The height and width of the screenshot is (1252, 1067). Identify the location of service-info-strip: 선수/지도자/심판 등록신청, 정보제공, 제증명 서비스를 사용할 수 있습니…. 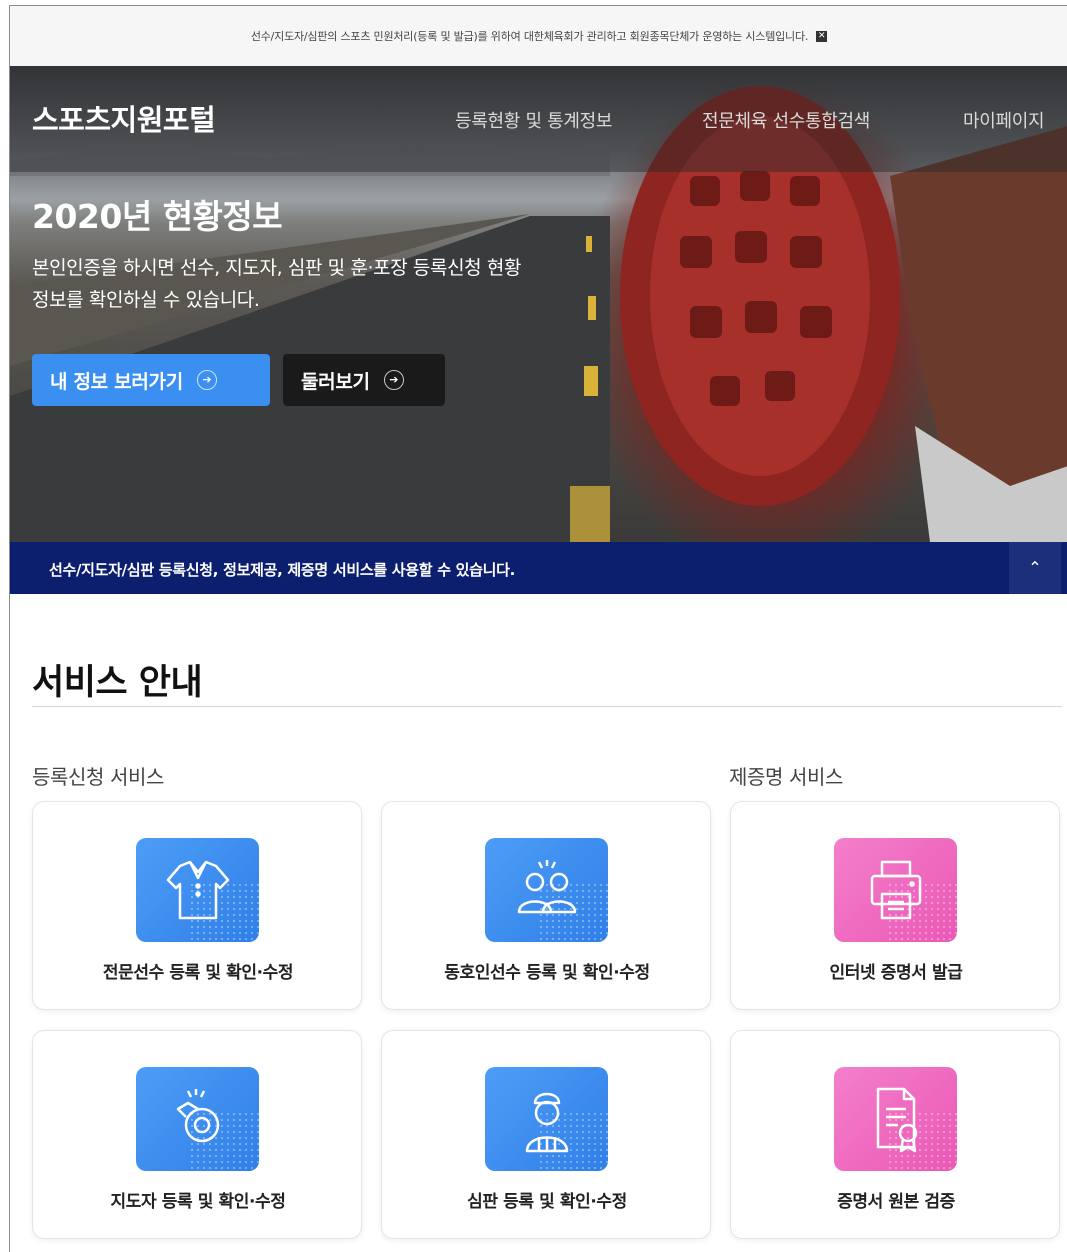
(538, 568).